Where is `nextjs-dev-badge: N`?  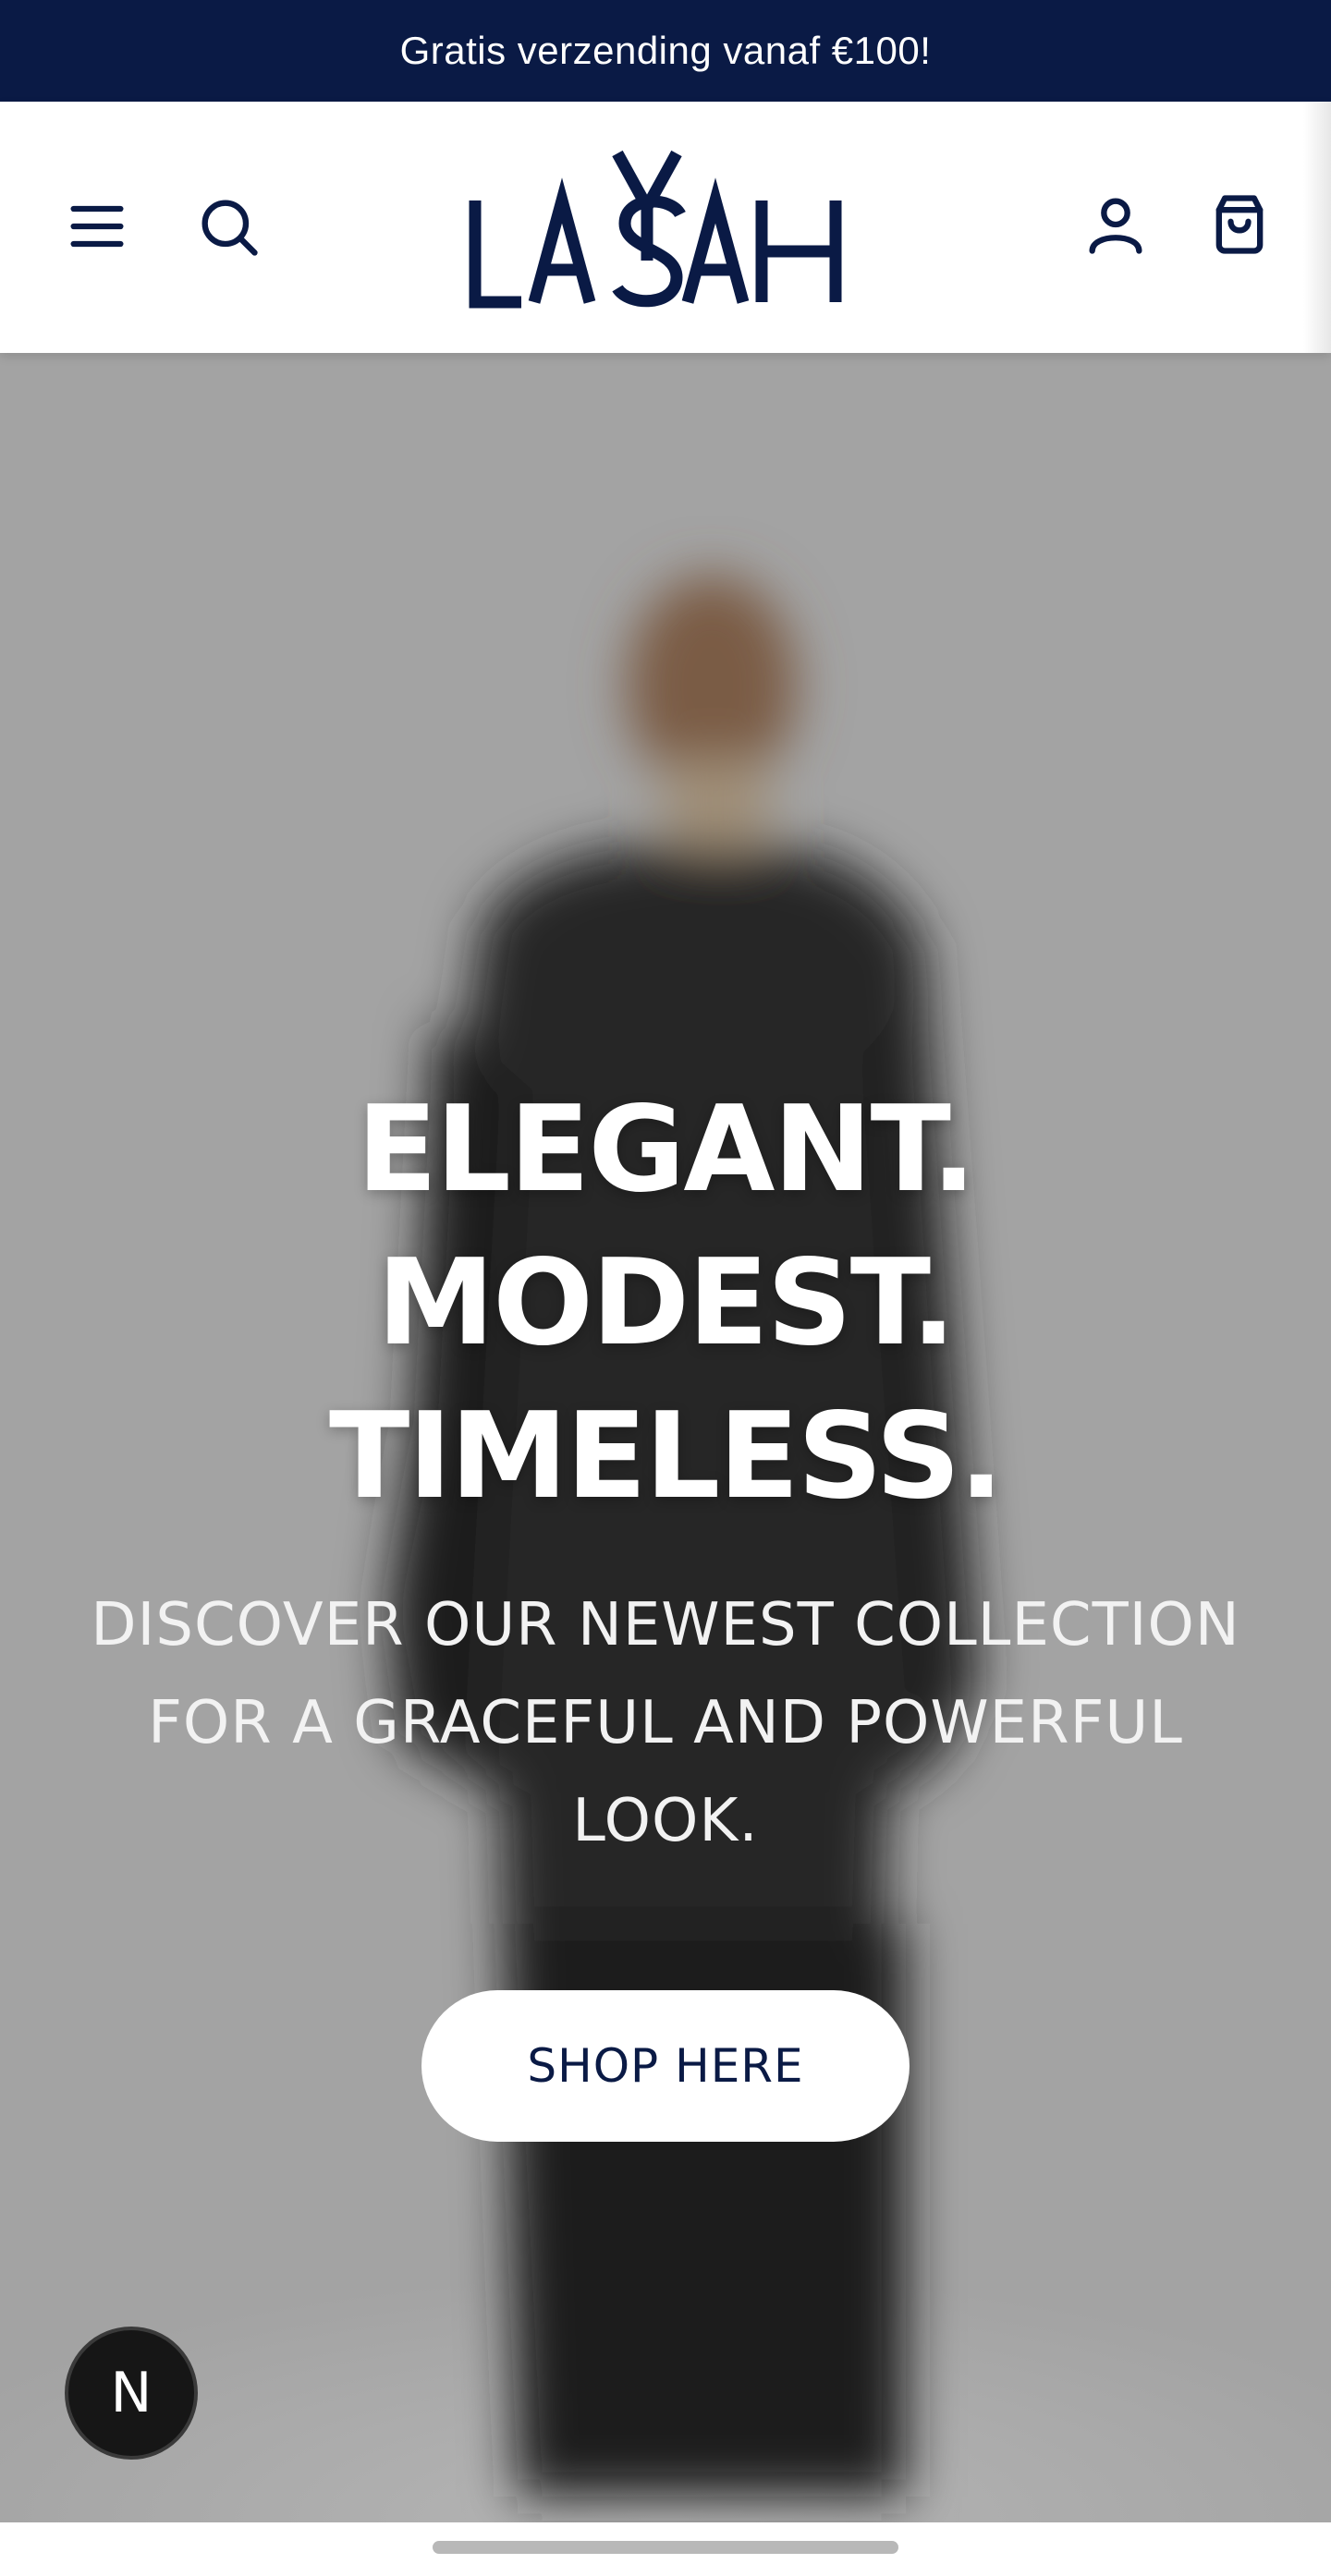
nextjs-dev-badge: N is located at coordinates (131, 2393).